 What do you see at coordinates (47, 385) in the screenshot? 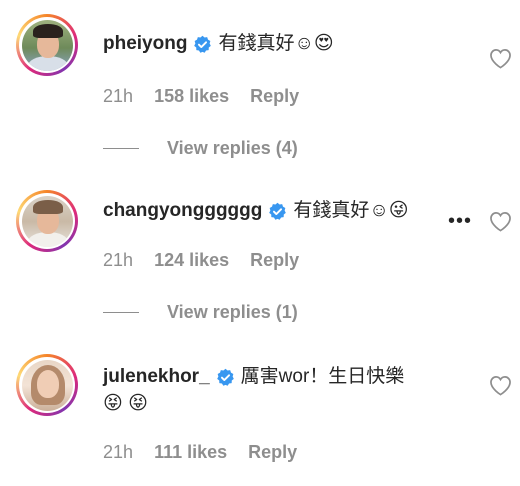
I see `avatar-julenekhor` at bounding box center [47, 385].